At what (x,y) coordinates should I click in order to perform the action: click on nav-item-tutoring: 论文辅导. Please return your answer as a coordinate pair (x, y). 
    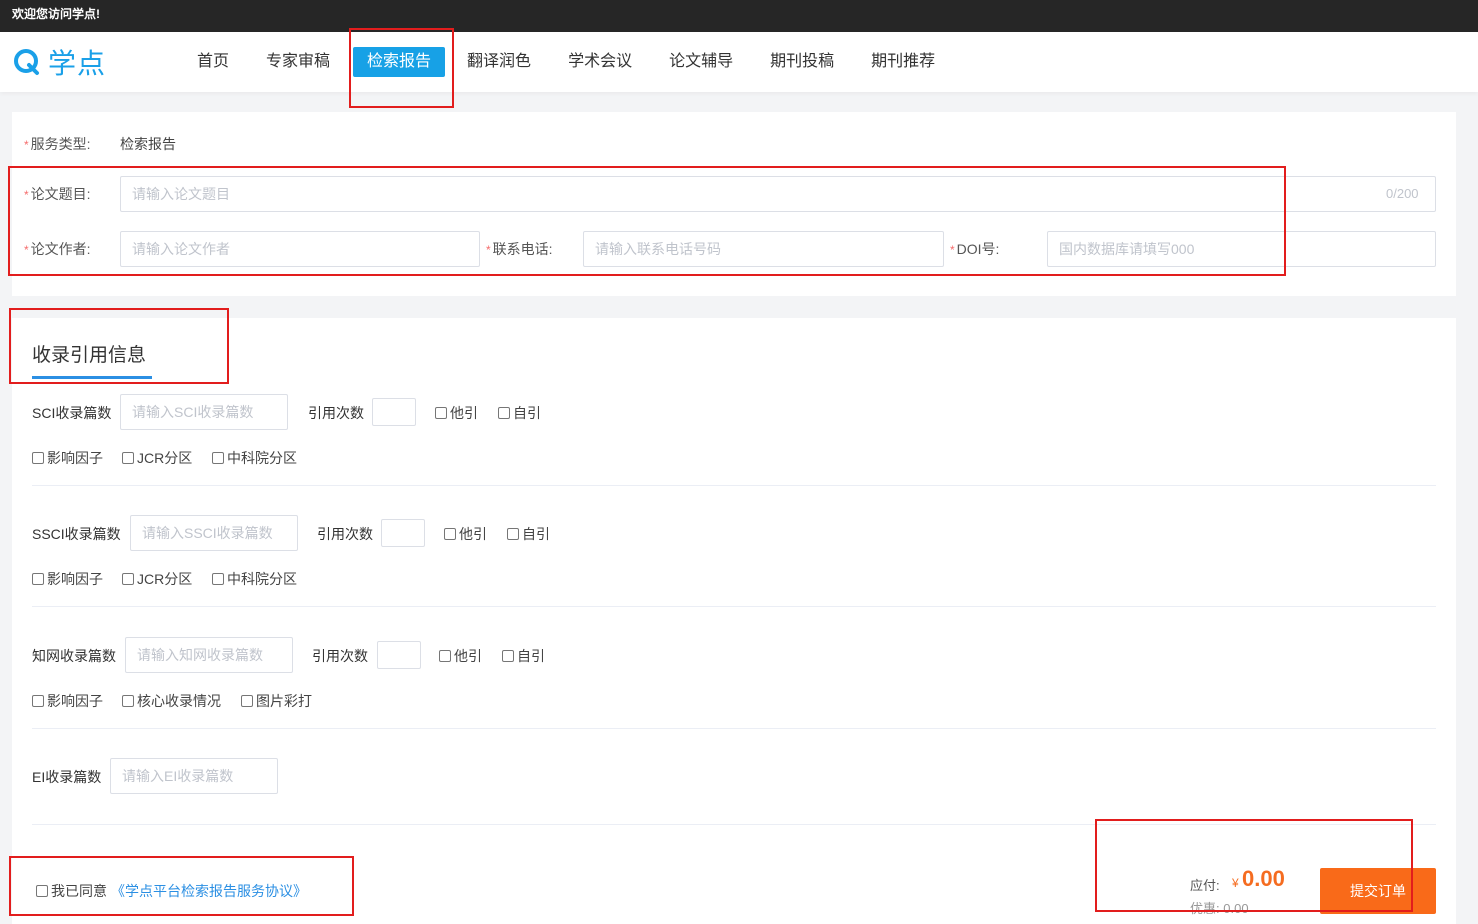
    Looking at the image, I should click on (701, 62).